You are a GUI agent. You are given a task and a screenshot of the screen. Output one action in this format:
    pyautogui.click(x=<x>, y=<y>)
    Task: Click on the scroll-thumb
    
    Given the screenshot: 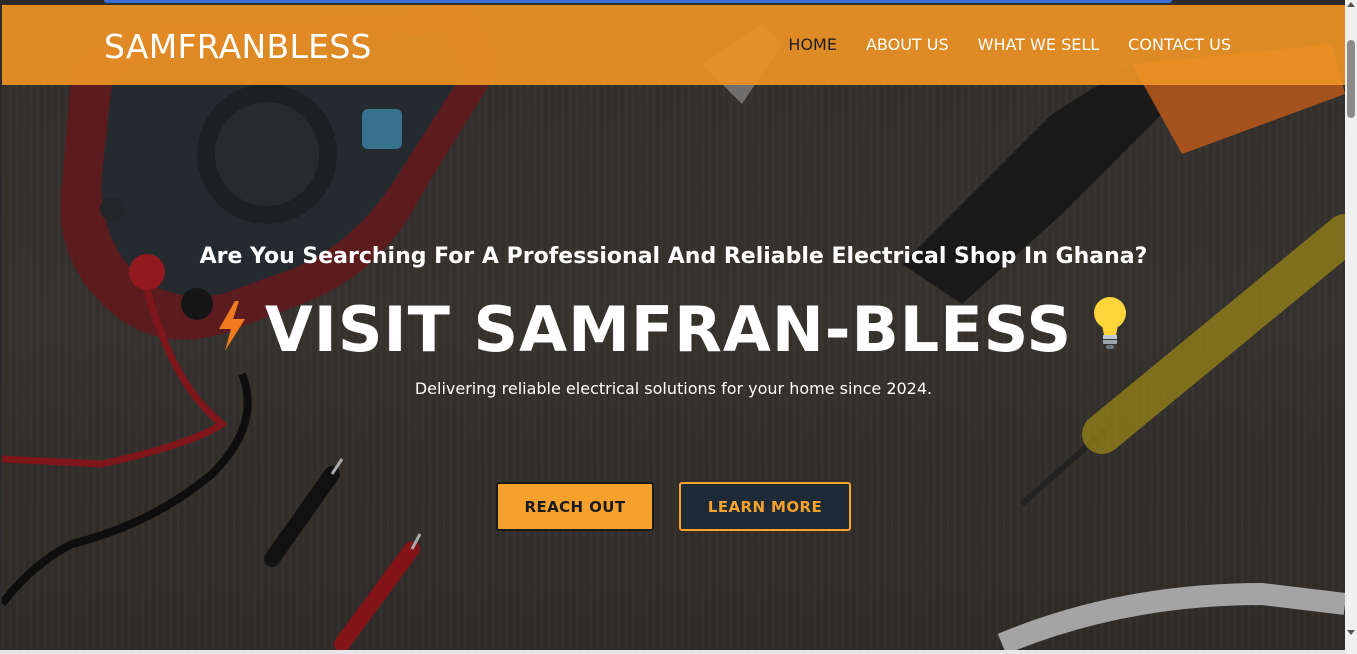 What is the action you would take?
    pyautogui.click(x=1351, y=79)
    